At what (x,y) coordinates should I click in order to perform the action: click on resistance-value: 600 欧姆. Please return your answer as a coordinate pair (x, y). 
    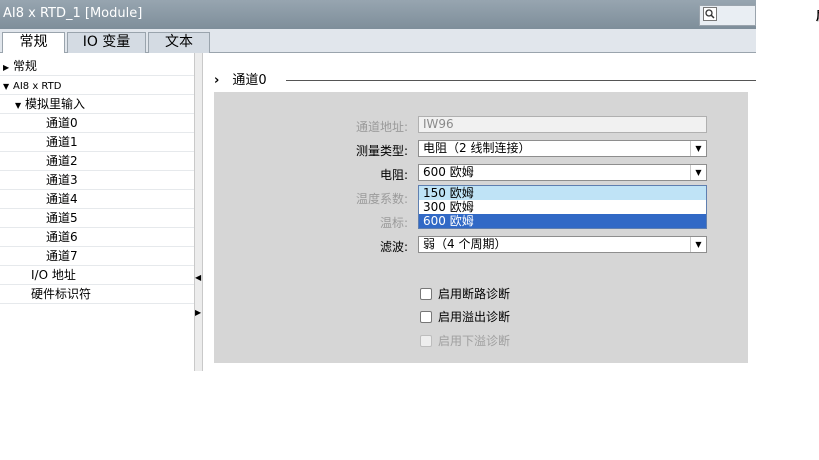
    Looking at the image, I should click on (448, 172).